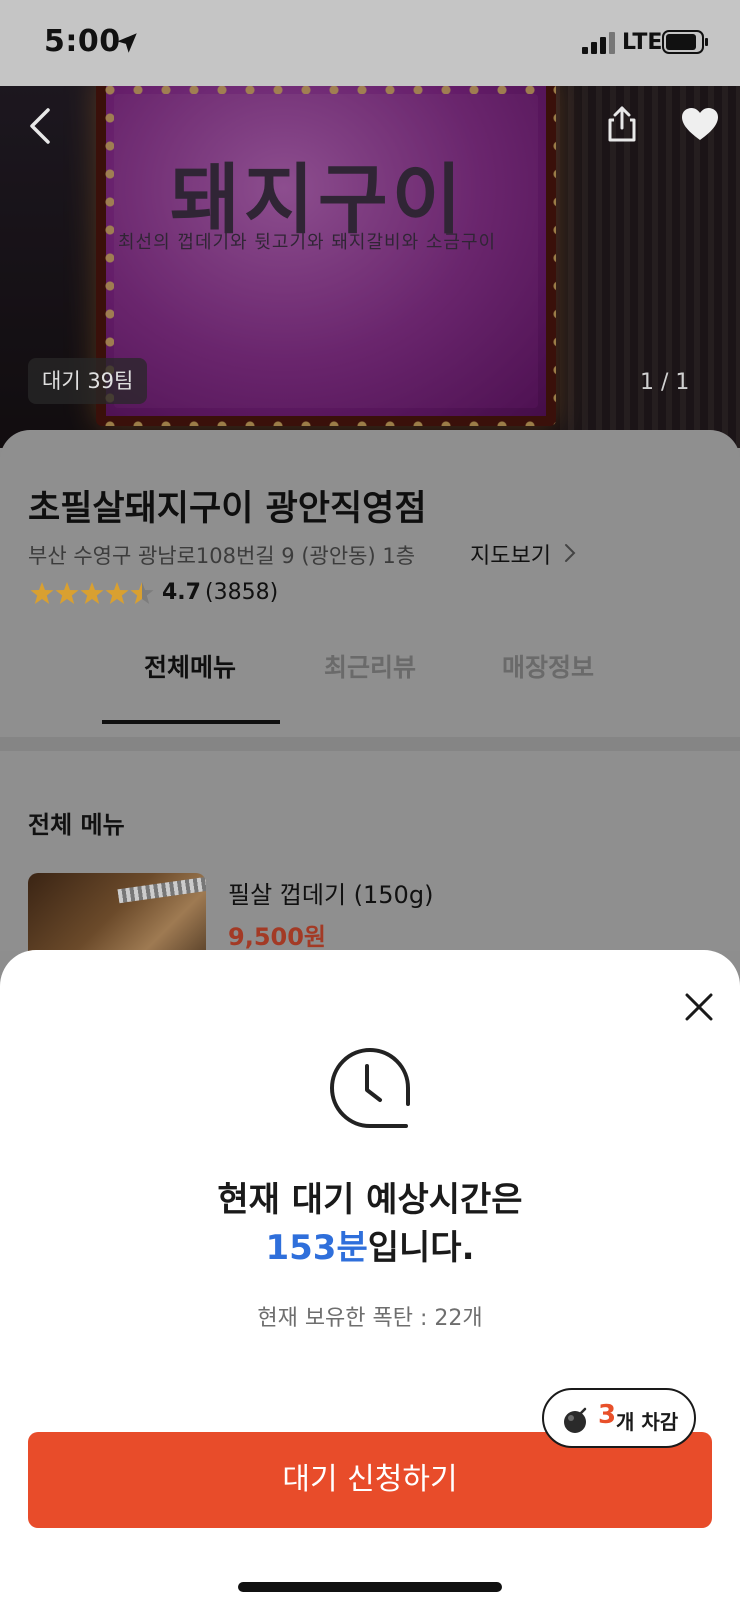 Image resolution: width=740 pixels, height=1602 pixels. Describe the element at coordinates (76, 825) in the screenshot. I see `menu-section-title: 전체 메뉴` at that location.